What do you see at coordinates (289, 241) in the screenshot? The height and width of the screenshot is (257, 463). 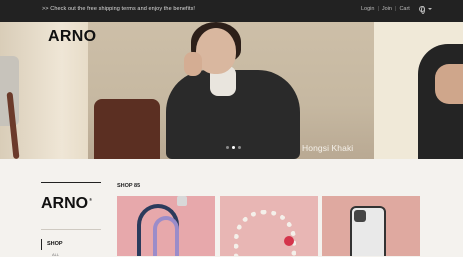 I see `bead-image` at bounding box center [289, 241].